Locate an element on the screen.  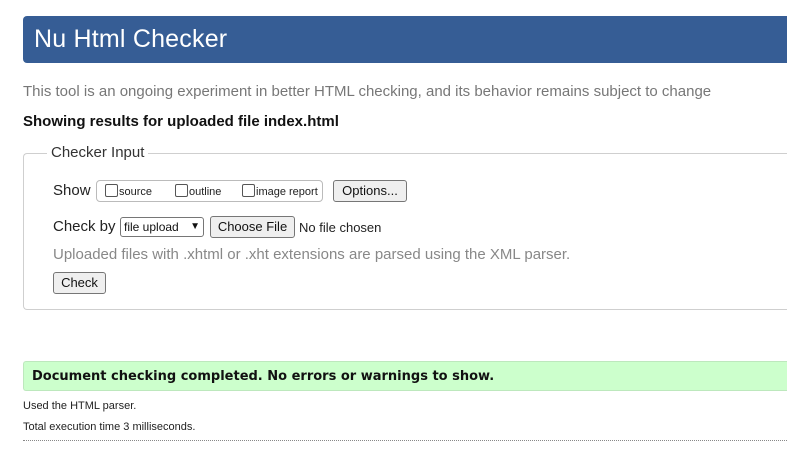
source-checkbox is located at coordinates (111, 190).